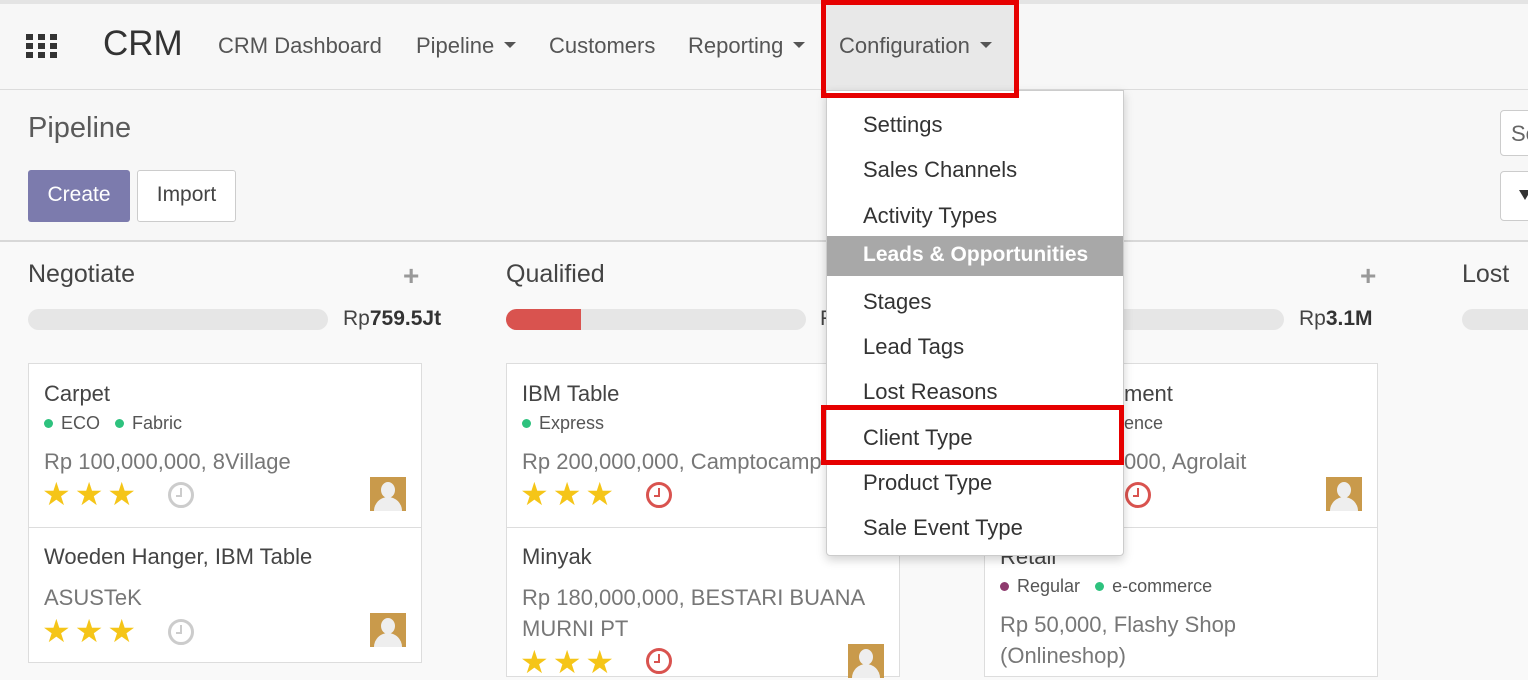 The width and height of the screenshot is (1528, 680). What do you see at coordinates (1523, 195) in the screenshot?
I see `filter-icon` at bounding box center [1523, 195].